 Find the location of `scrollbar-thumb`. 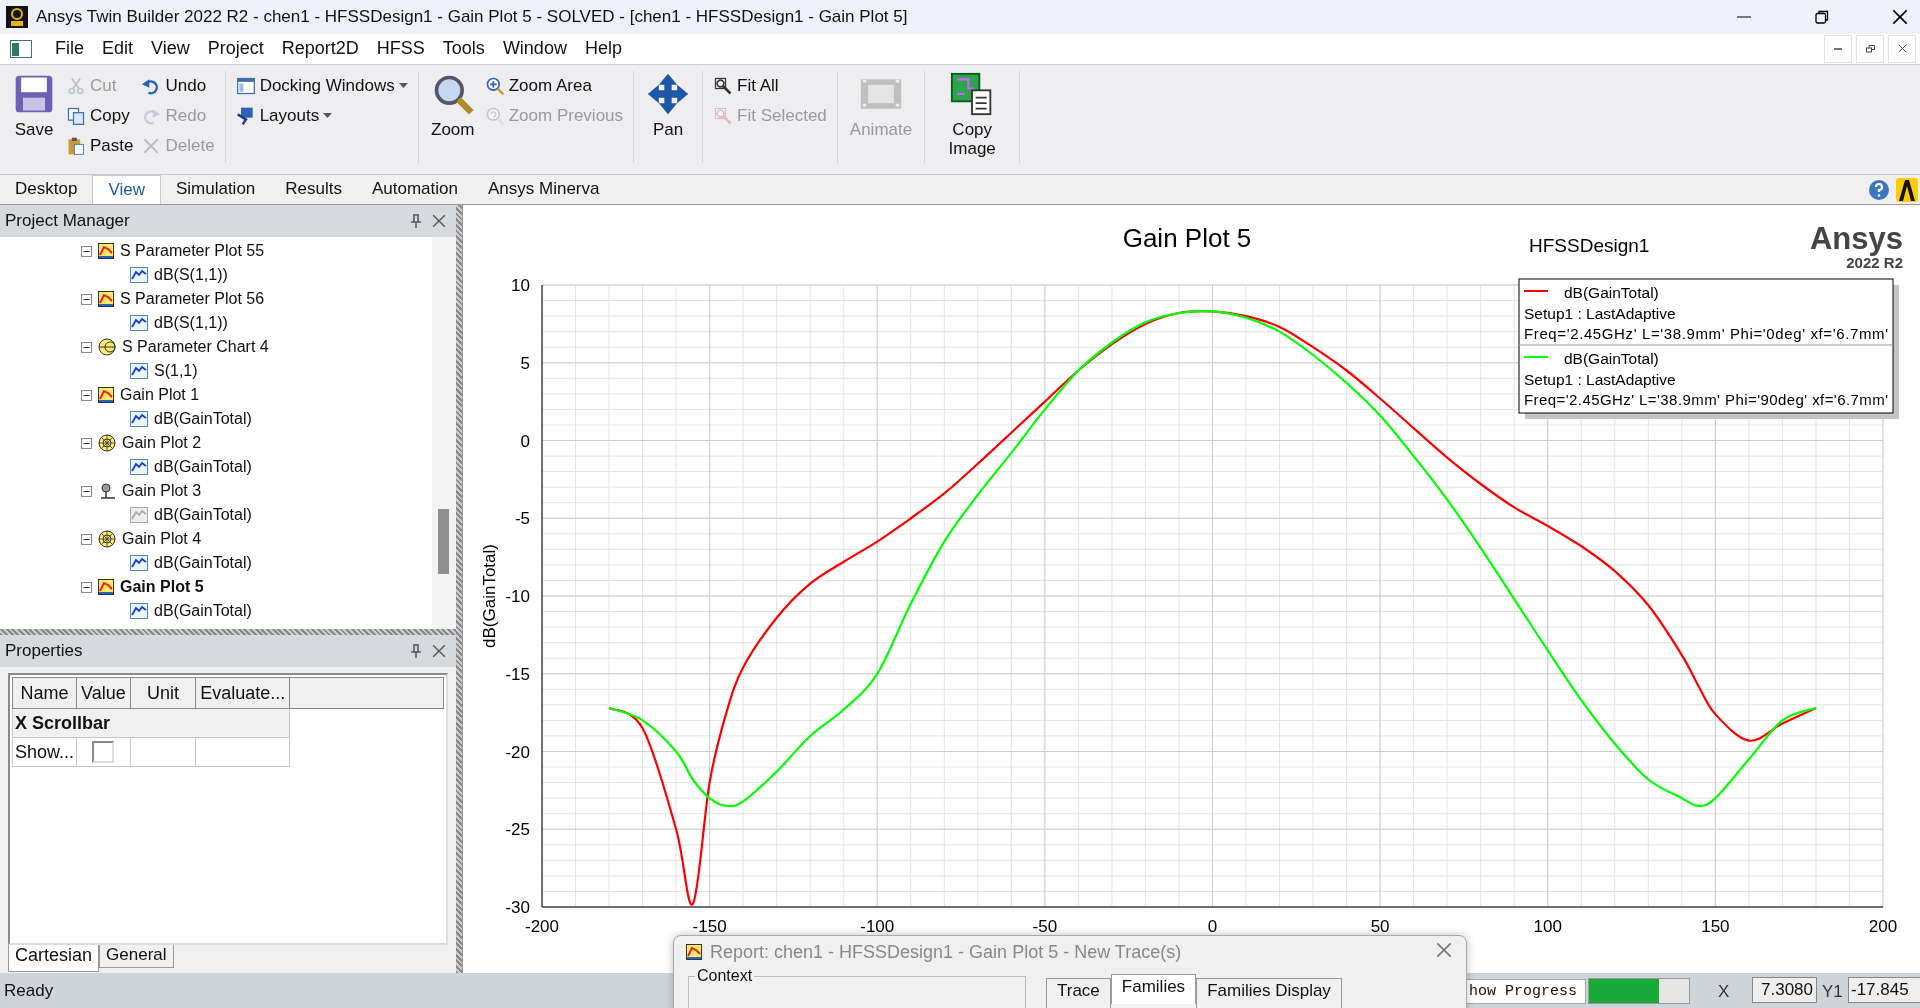

scrollbar-thumb is located at coordinates (443, 542).